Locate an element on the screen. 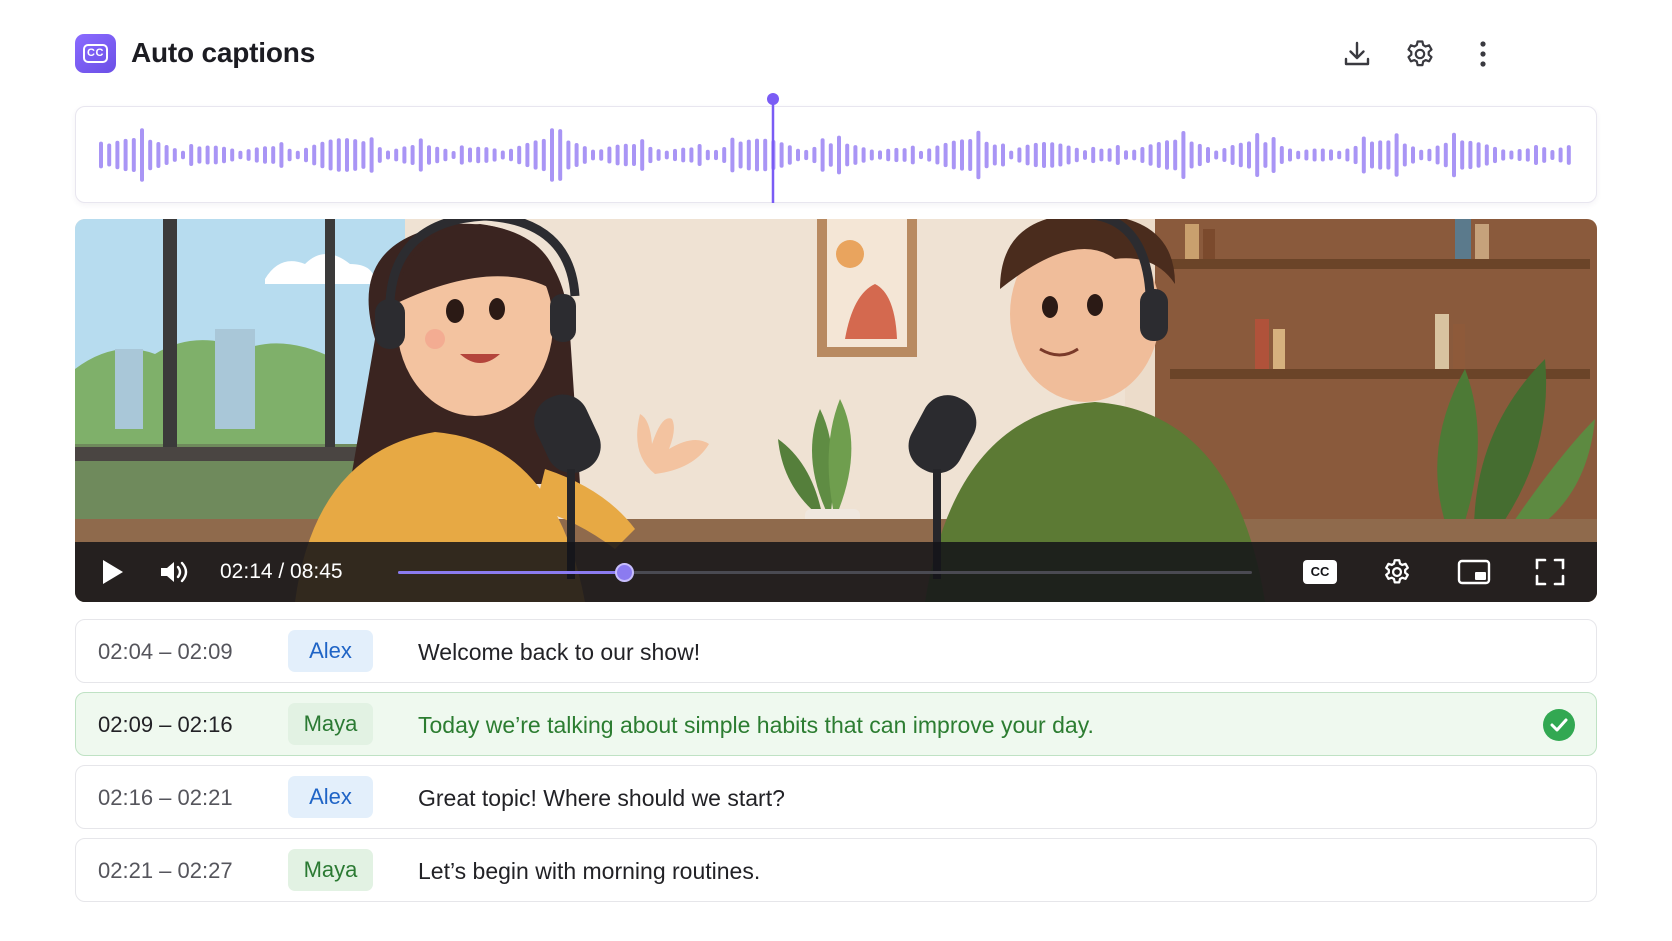 This screenshot has width=1672, height=941. cc-icon: CC is located at coordinates (1320, 572).